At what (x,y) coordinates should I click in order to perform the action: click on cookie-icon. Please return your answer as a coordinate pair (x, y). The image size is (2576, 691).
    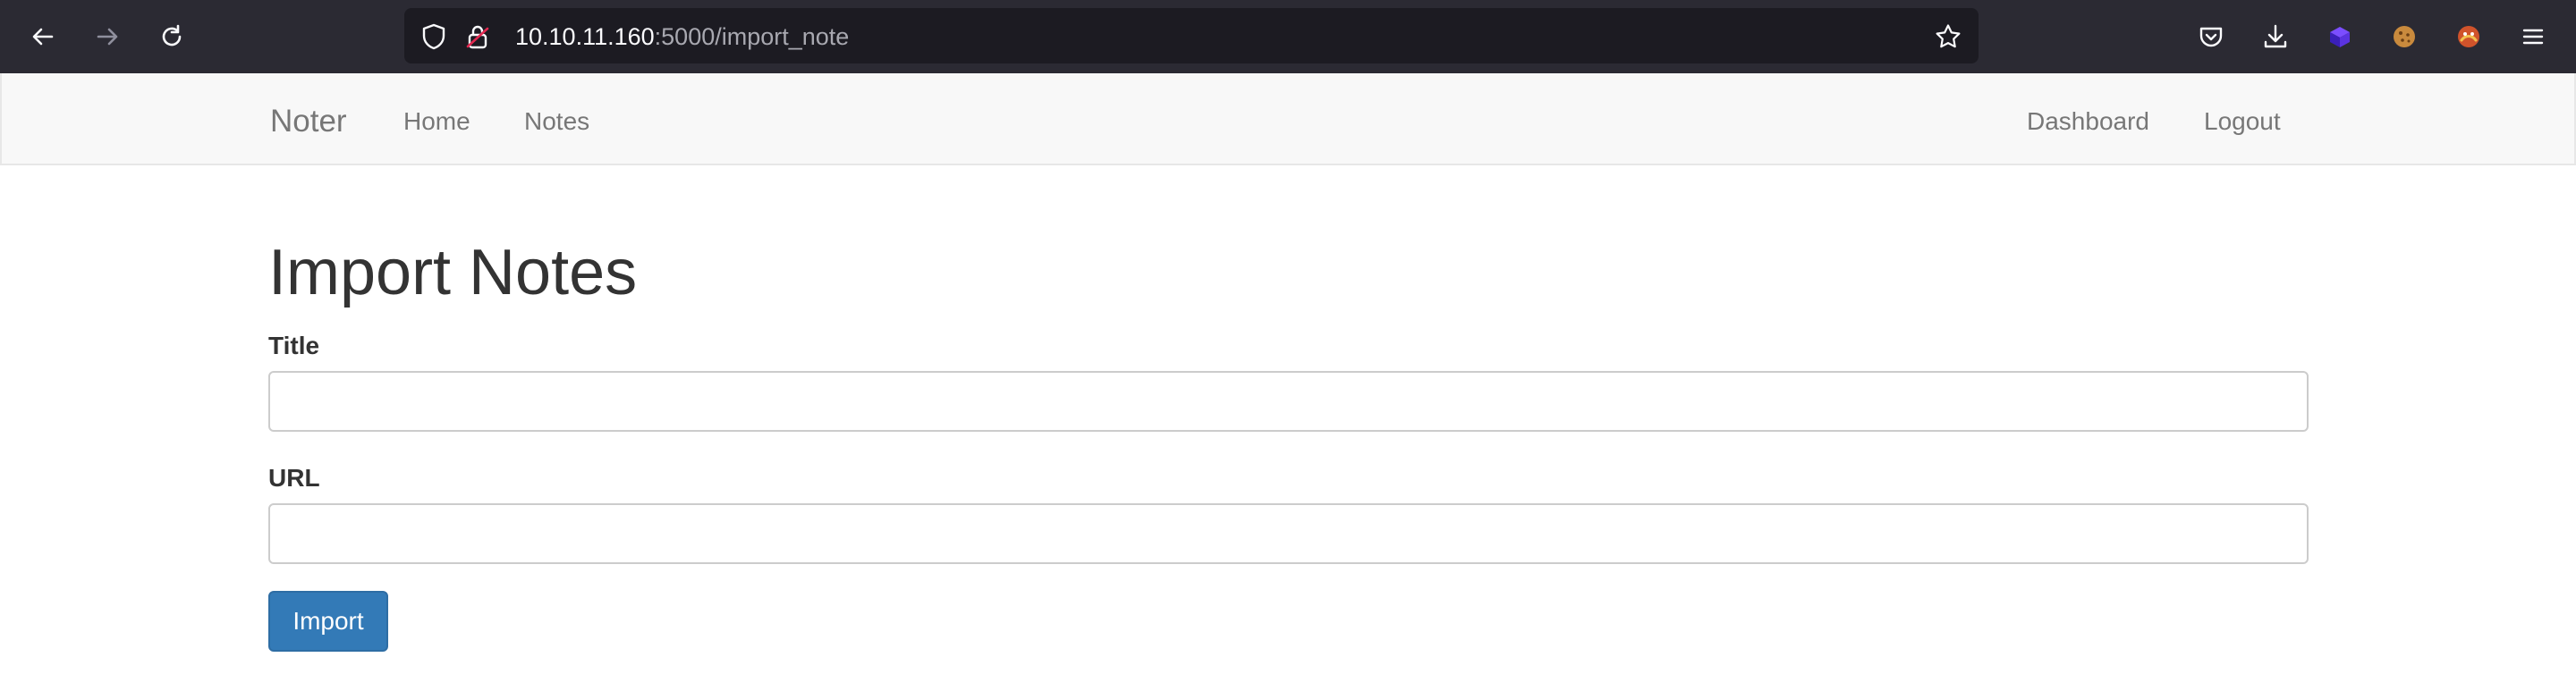
    Looking at the image, I should click on (2404, 37).